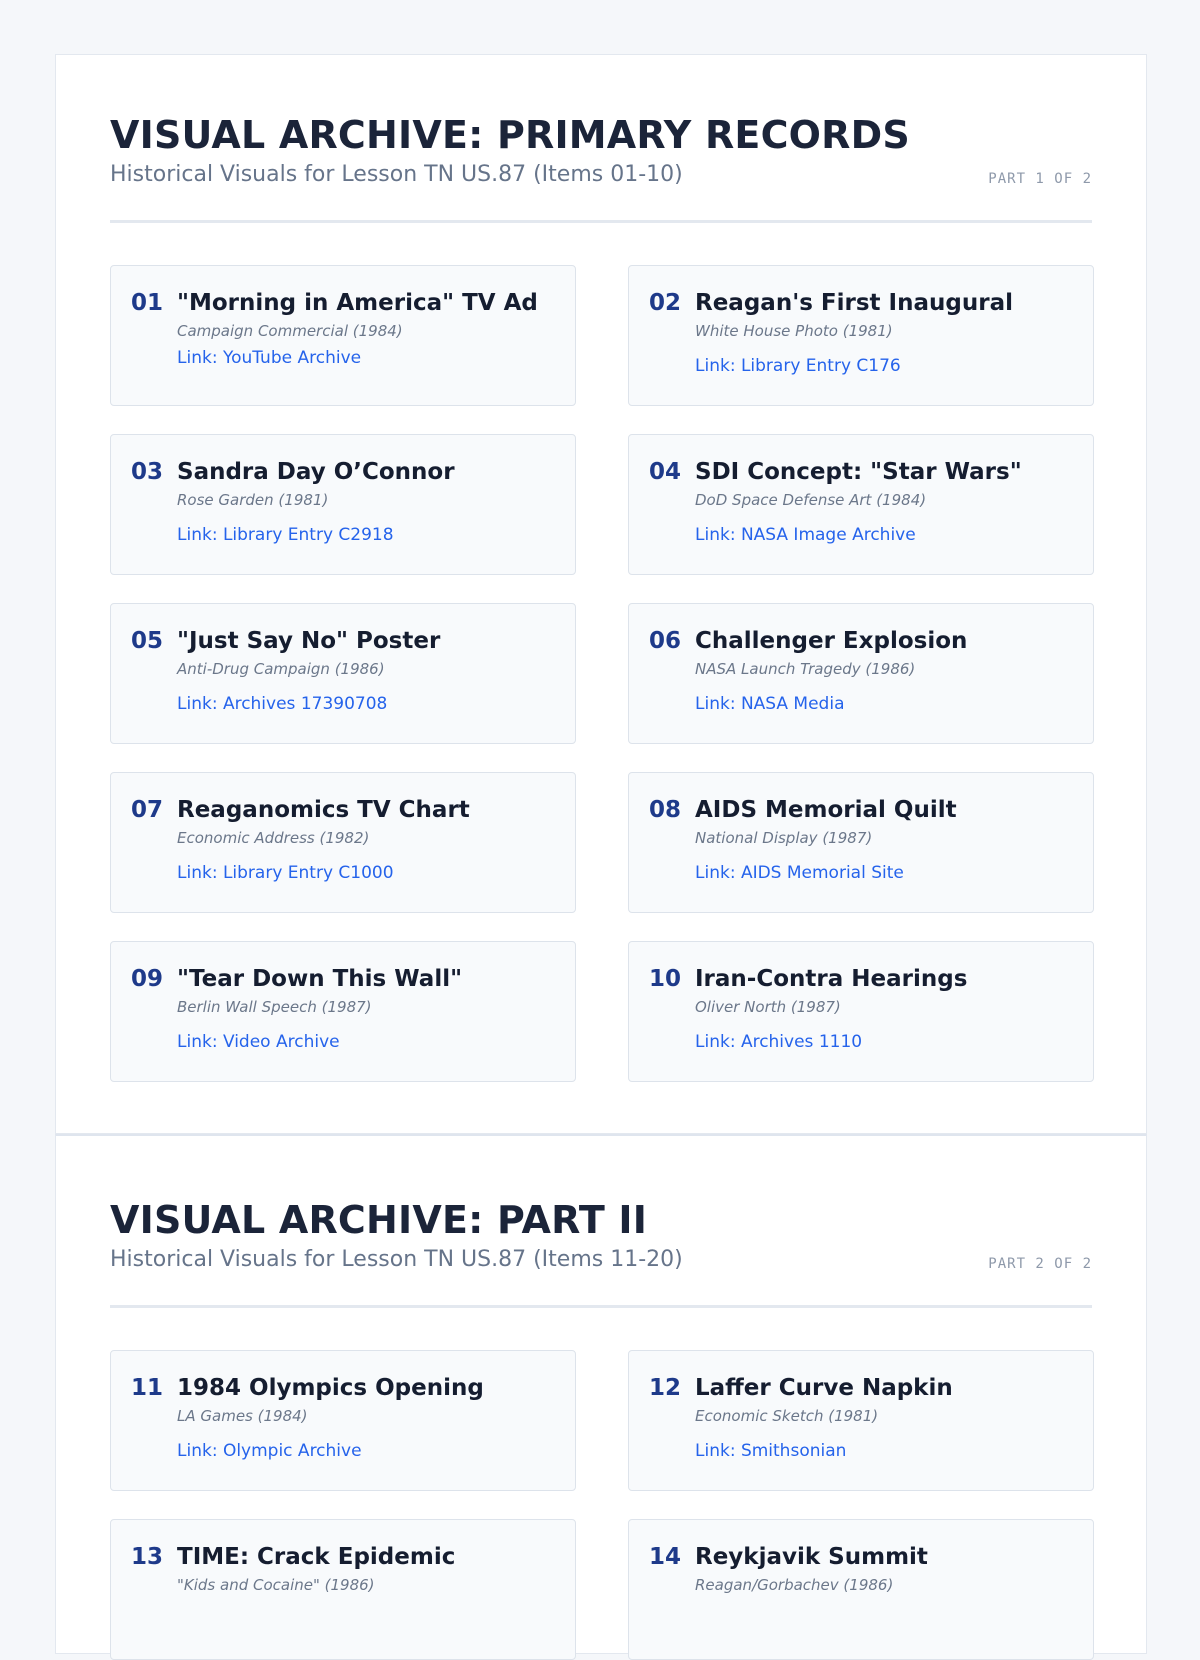 The width and height of the screenshot is (1200, 1660). Describe the element at coordinates (665, 810) in the screenshot. I see `item-number: 08` at that location.